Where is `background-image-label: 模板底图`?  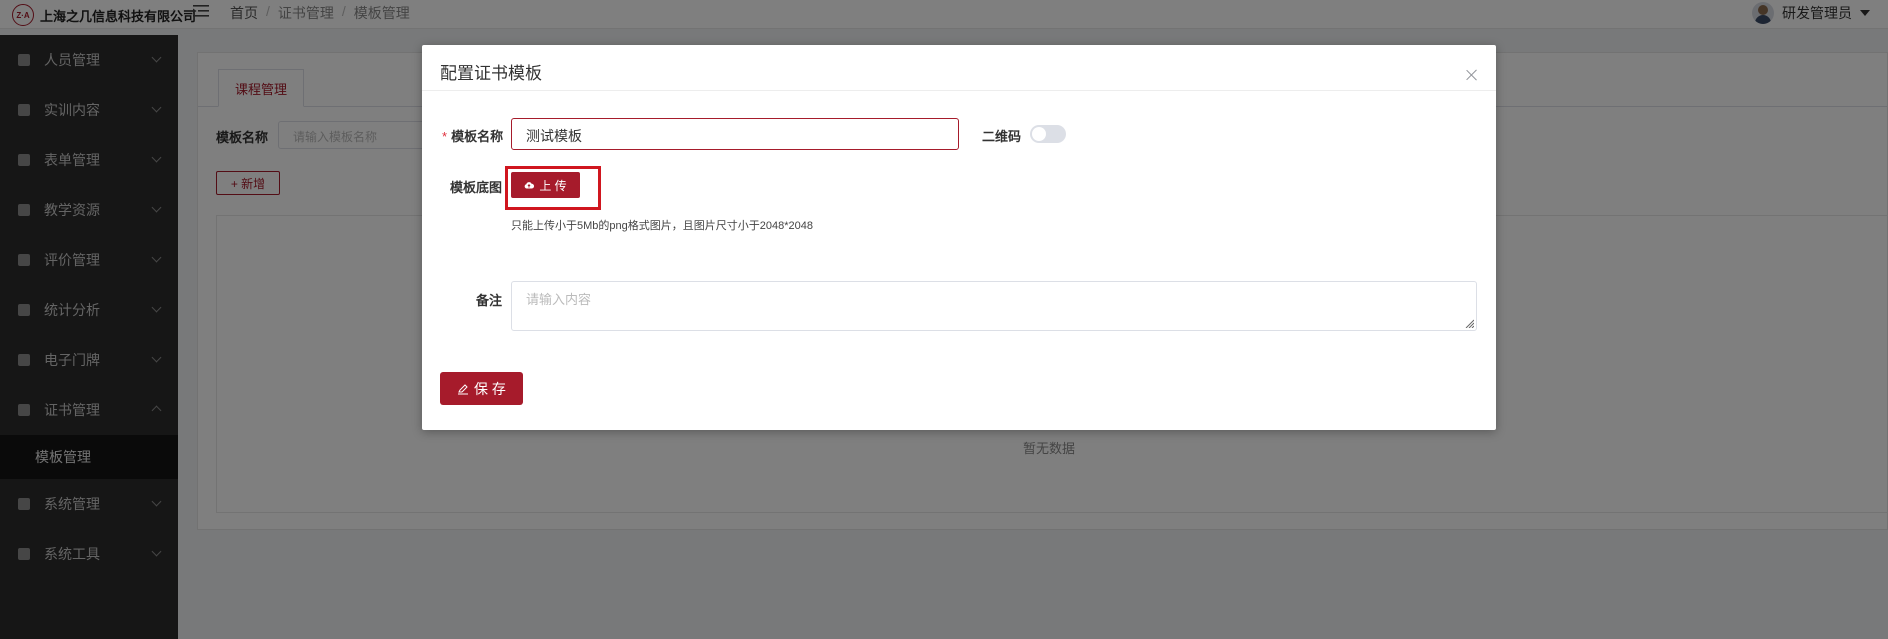 background-image-label: 模板底图 is located at coordinates (476, 187).